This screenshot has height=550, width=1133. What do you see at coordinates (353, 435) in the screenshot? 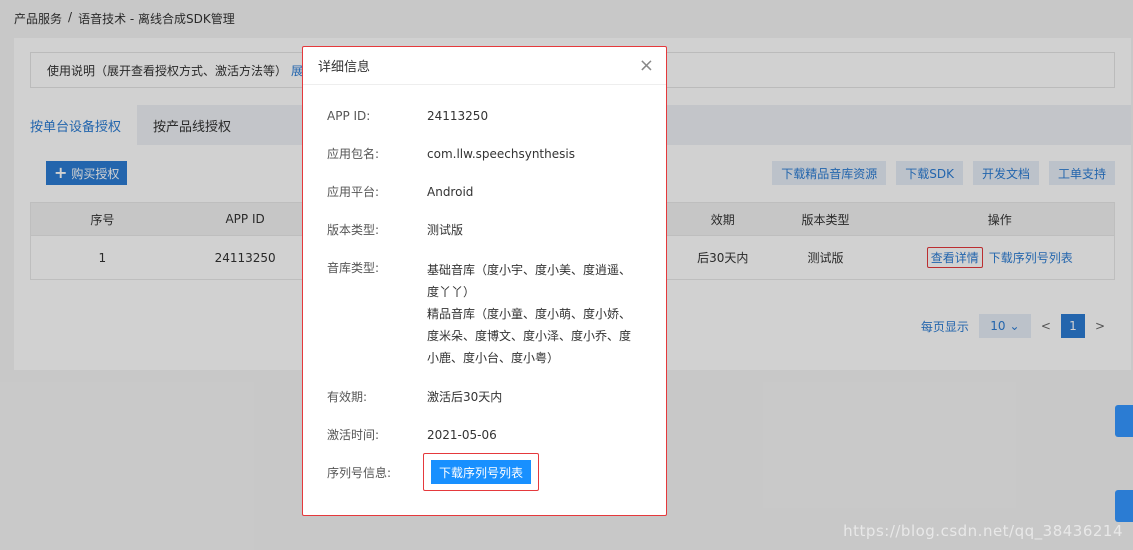
I see `label-activate: 激活时间:` at bounding box center [353, 435].